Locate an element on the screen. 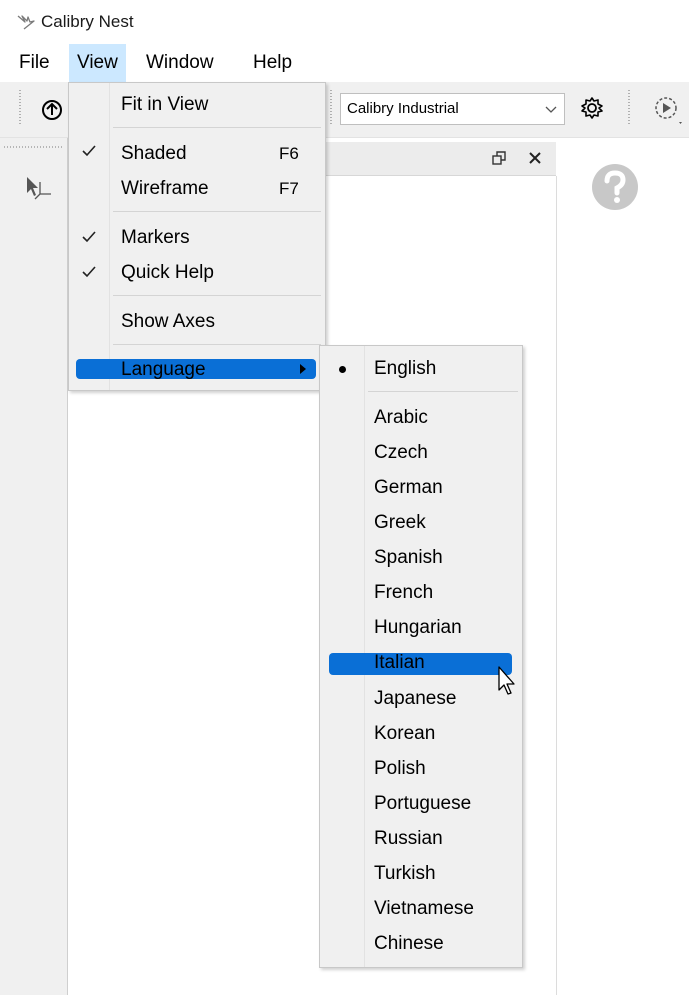  language-item: Chinese is located at coordinates (409, 944).